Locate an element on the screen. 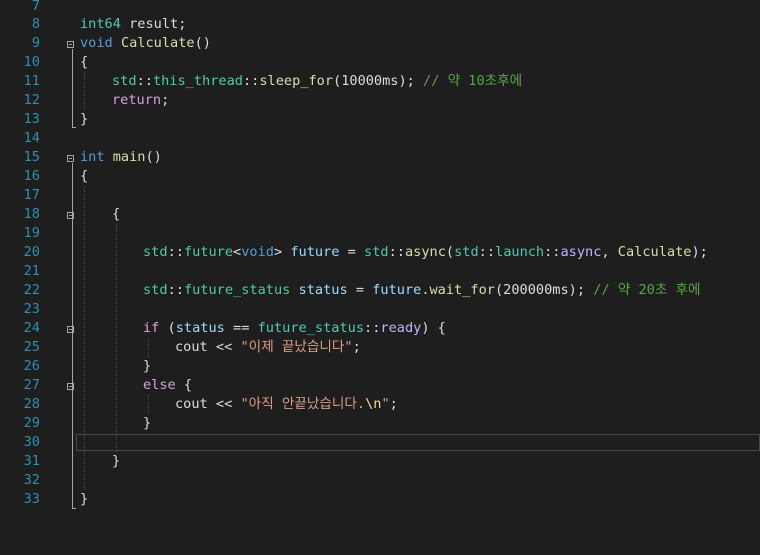  line-number: 14 is located at coordinates (31, 138).